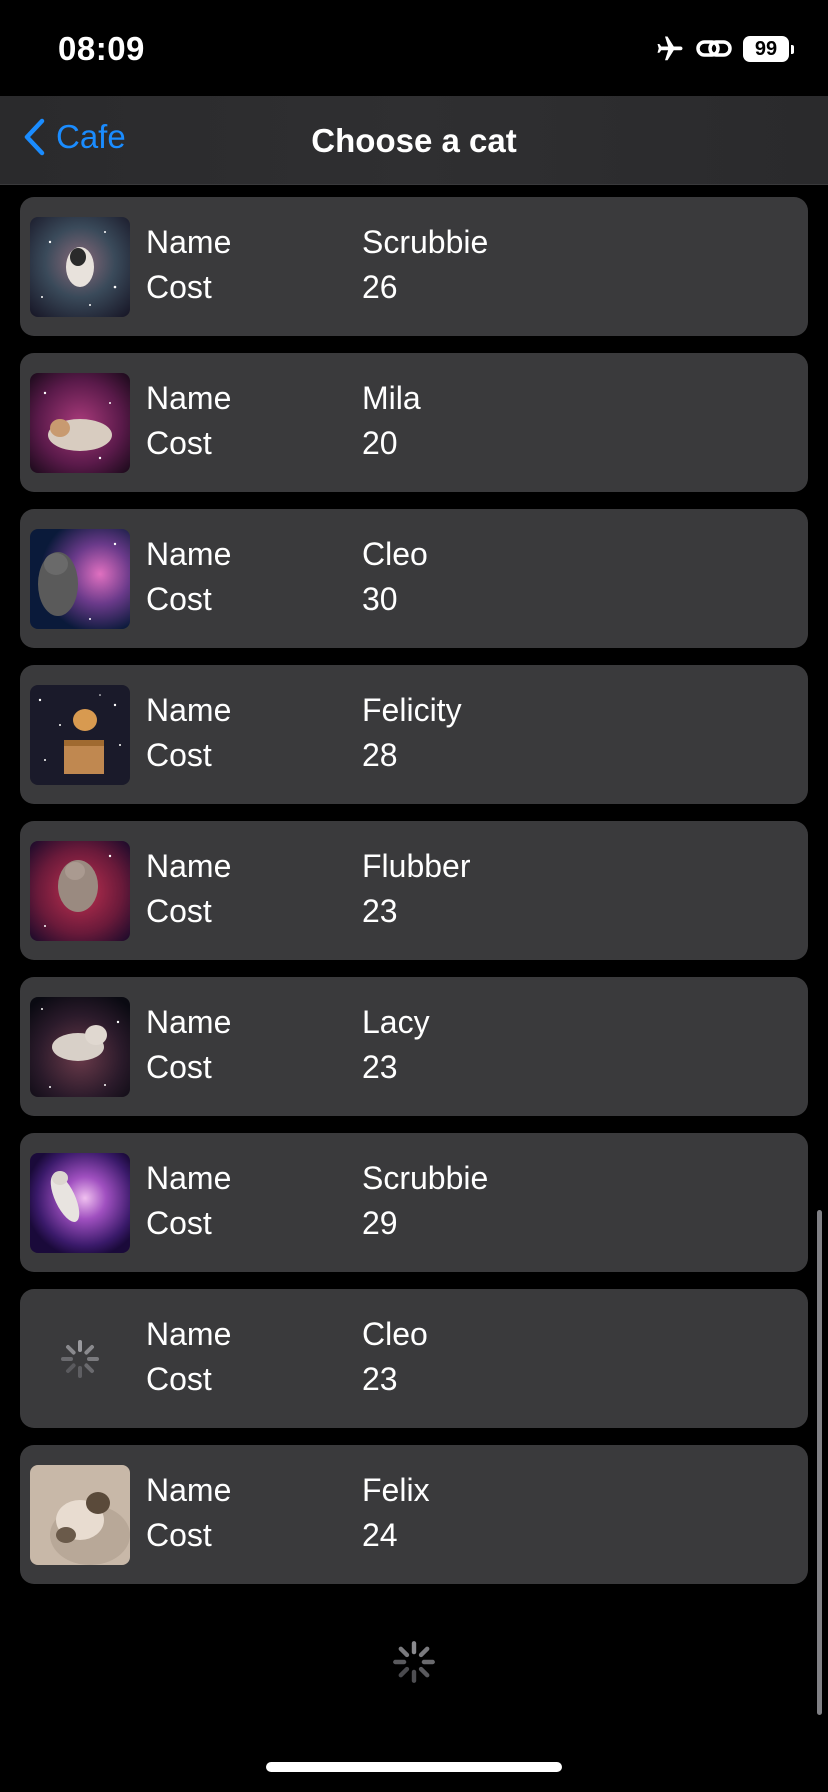 The image size is (828, 1792). I want to click on battery-nub, so click(792, 49).